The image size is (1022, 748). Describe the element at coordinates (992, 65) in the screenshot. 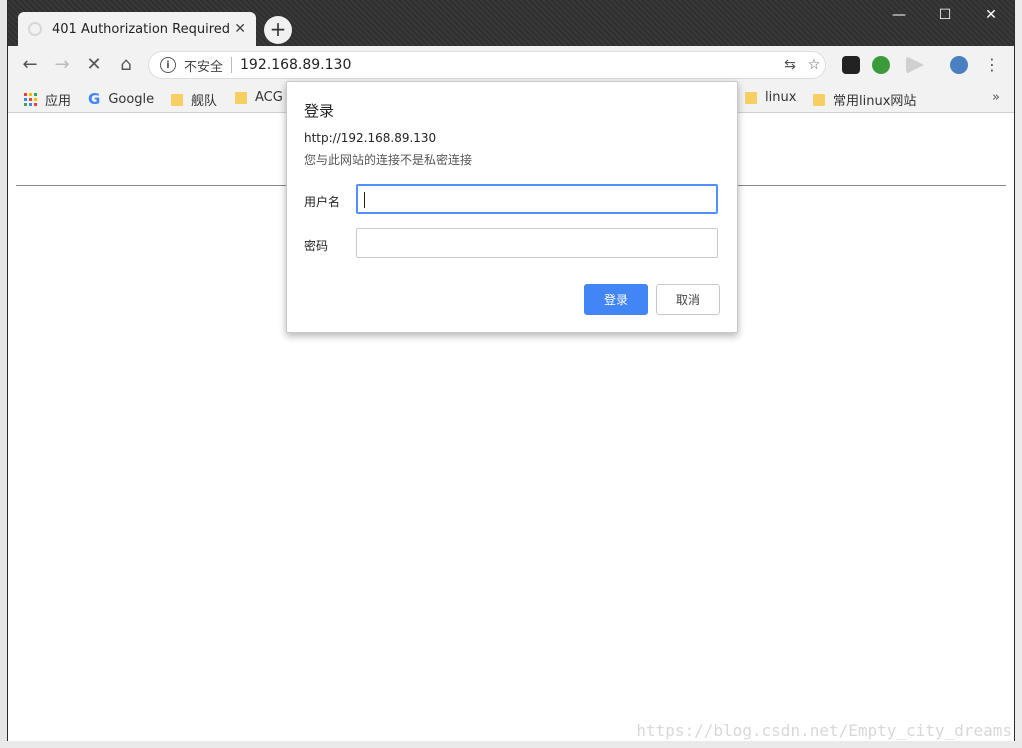

I see `menu-icon: ⋮` at that location.